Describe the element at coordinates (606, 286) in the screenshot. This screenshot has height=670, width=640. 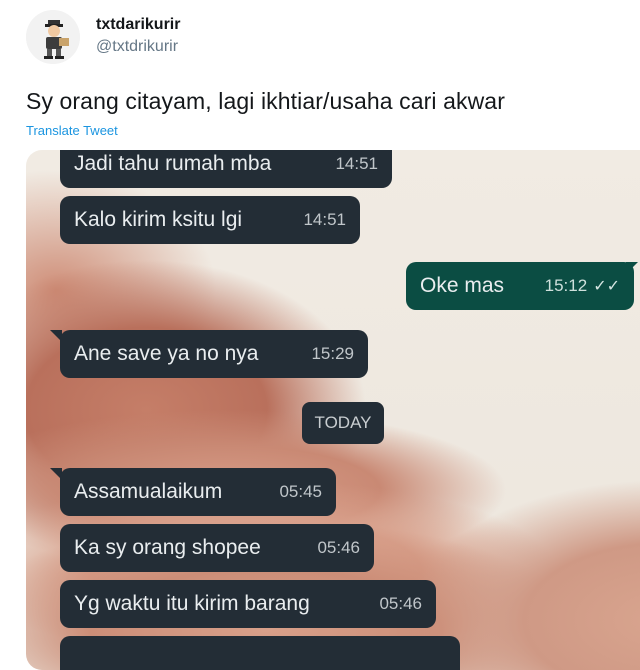
I see `read-receipt-icon: ✓✓` at that location.